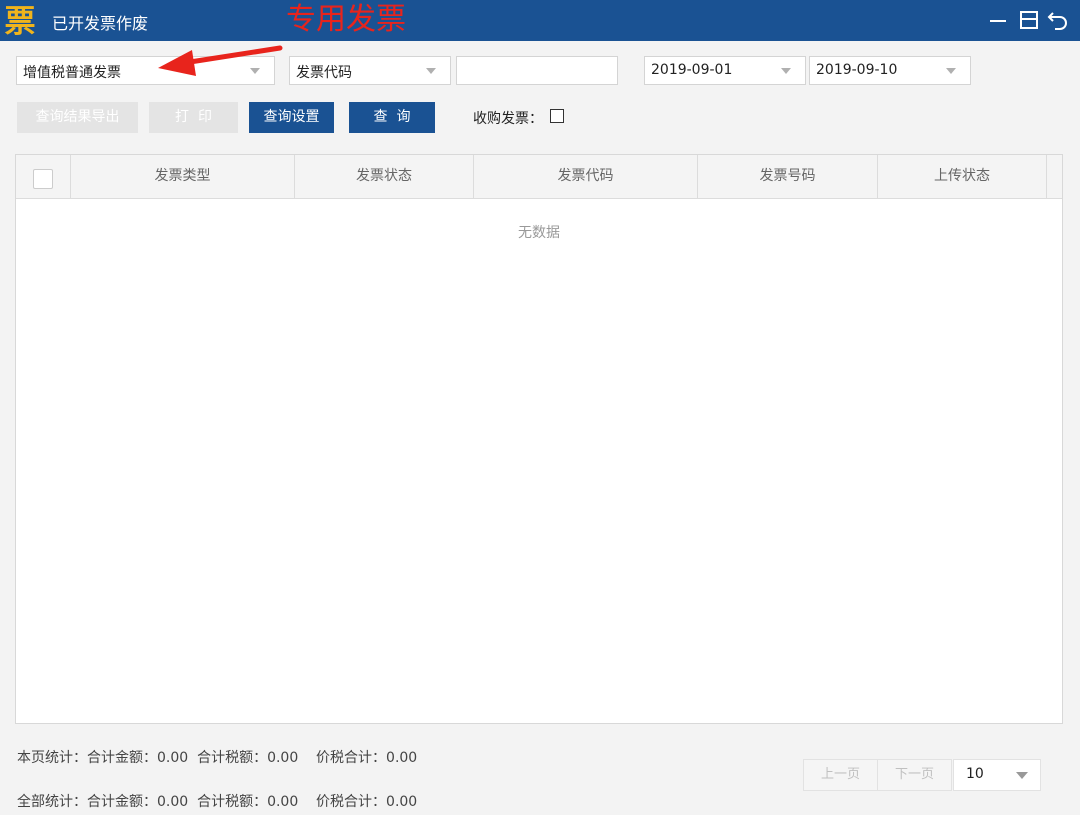 Image resolution: width=1080 pixels, height=815 pixels. I want to click on search-field-select: 发票代码, so click(370, 70).